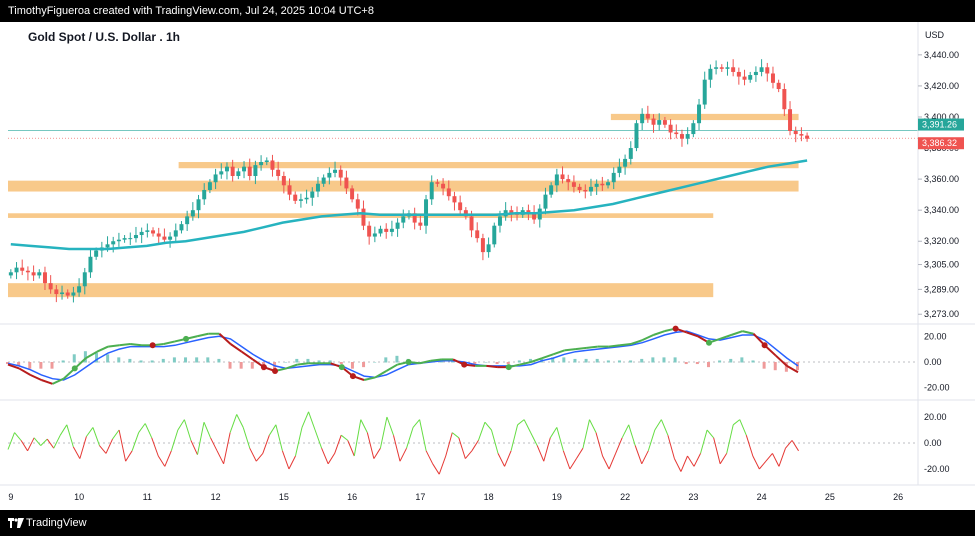  Describe the element at coordinates (420, 497) in the screenshot. I see `time-tick-label: 17` at that location.